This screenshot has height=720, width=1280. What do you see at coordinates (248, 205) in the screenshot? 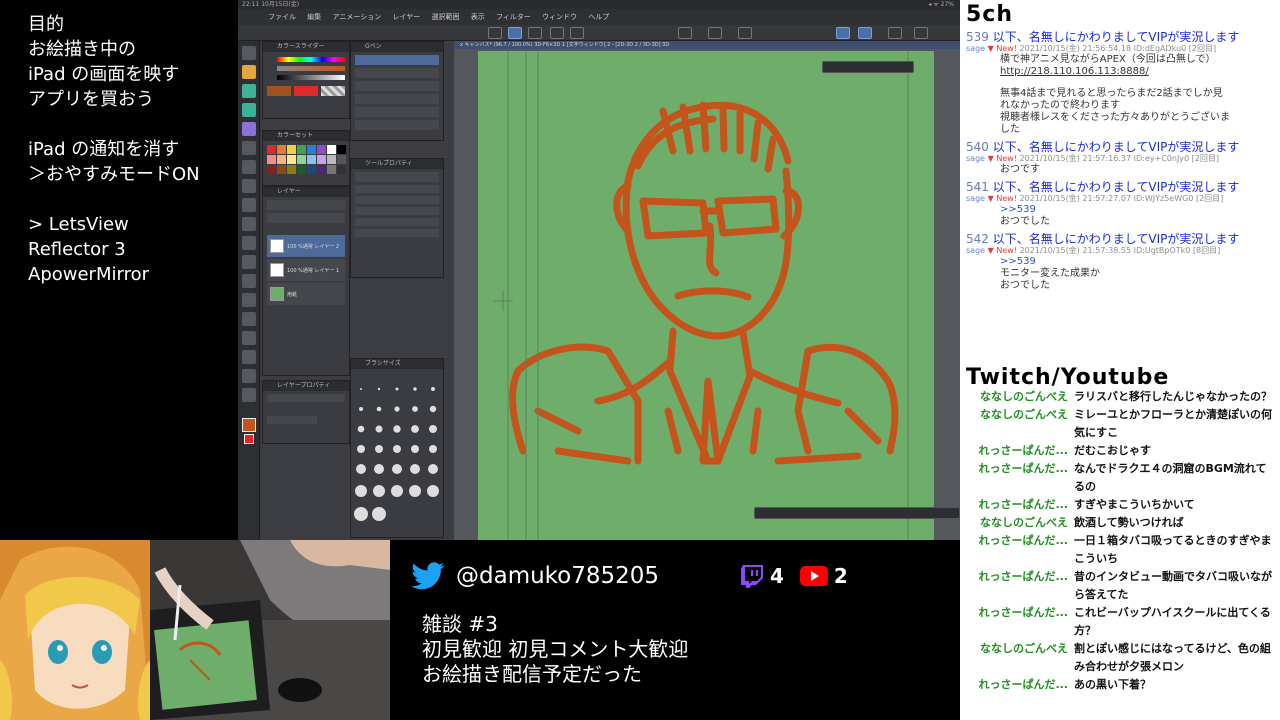
I see `wand-tool-icon` at bounding box center [248, 205].